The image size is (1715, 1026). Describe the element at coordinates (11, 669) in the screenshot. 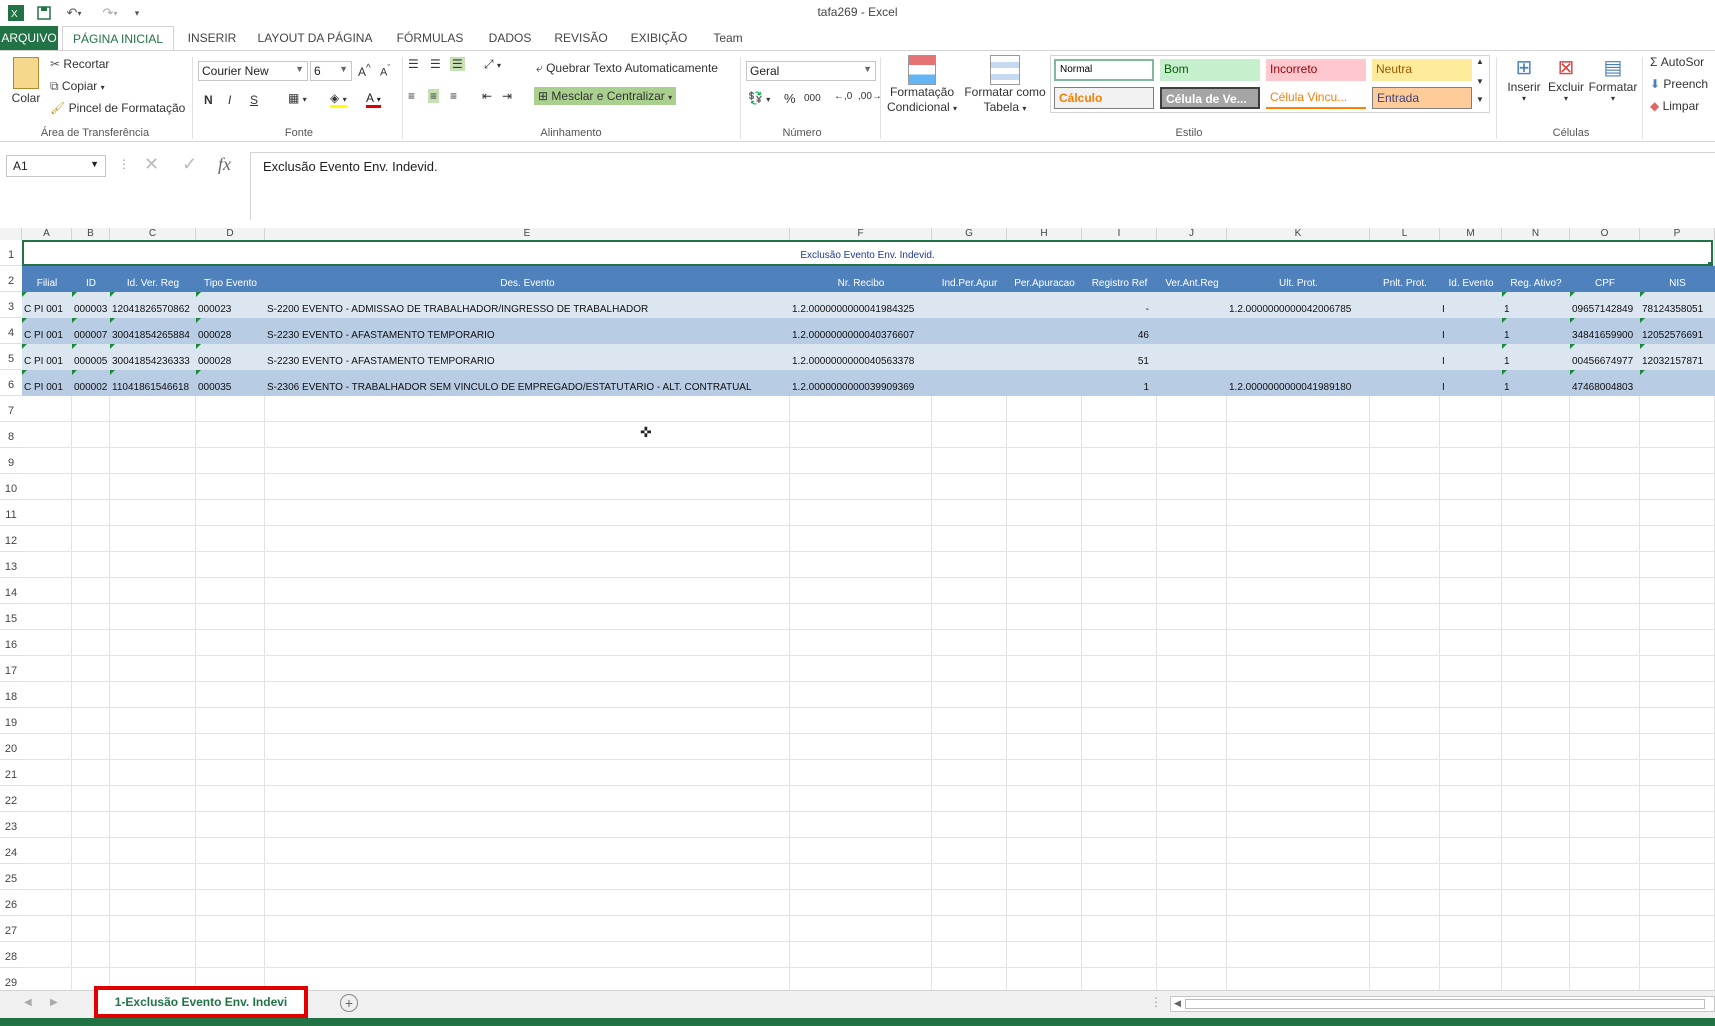

I see `row-header: 17` at that location.